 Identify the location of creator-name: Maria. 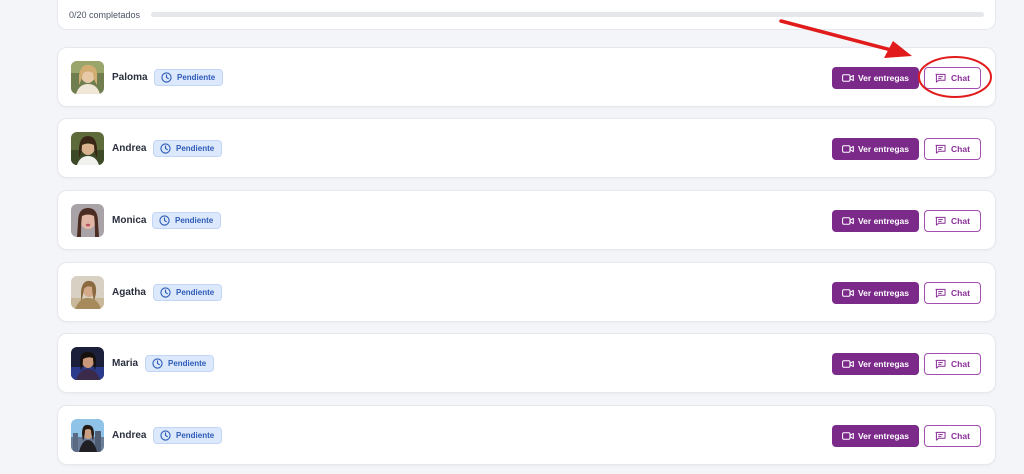
(125, 363).